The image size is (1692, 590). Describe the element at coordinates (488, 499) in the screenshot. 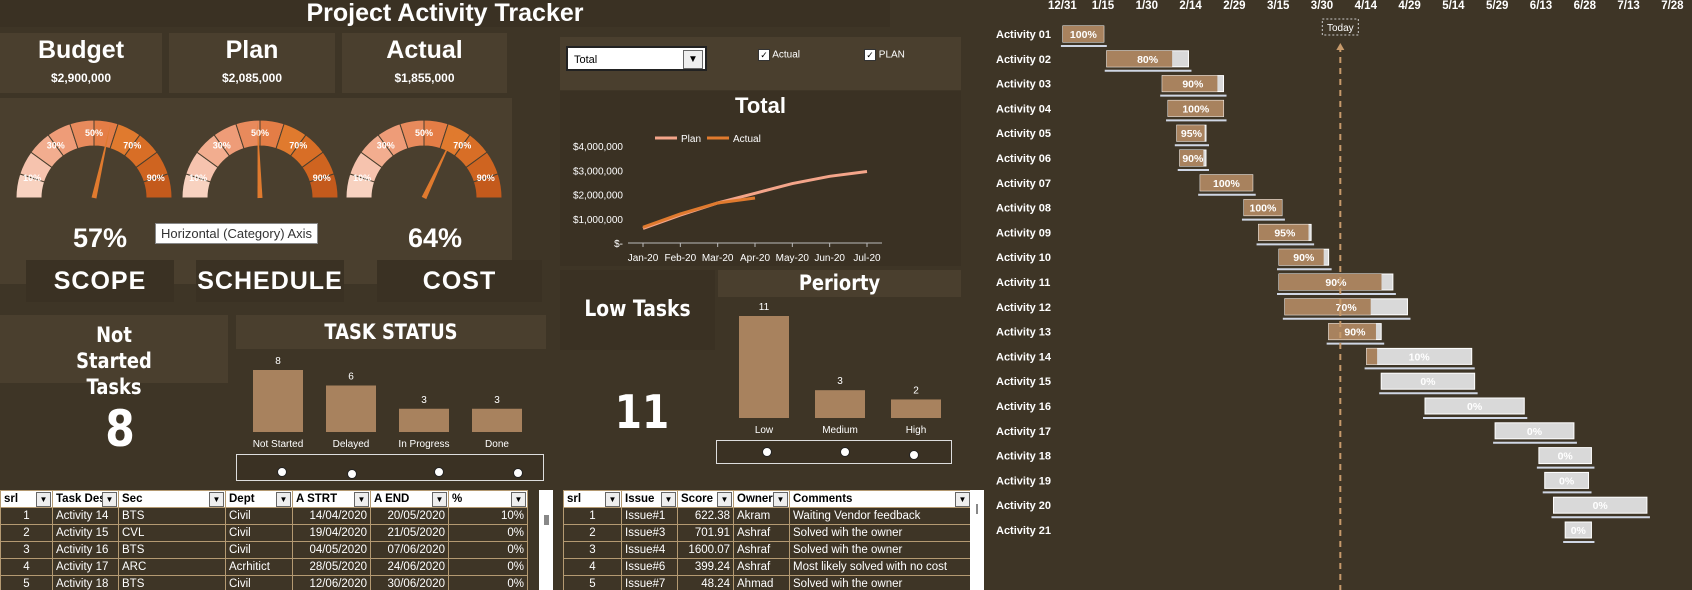

I see `column-header: % ▼` at that location.